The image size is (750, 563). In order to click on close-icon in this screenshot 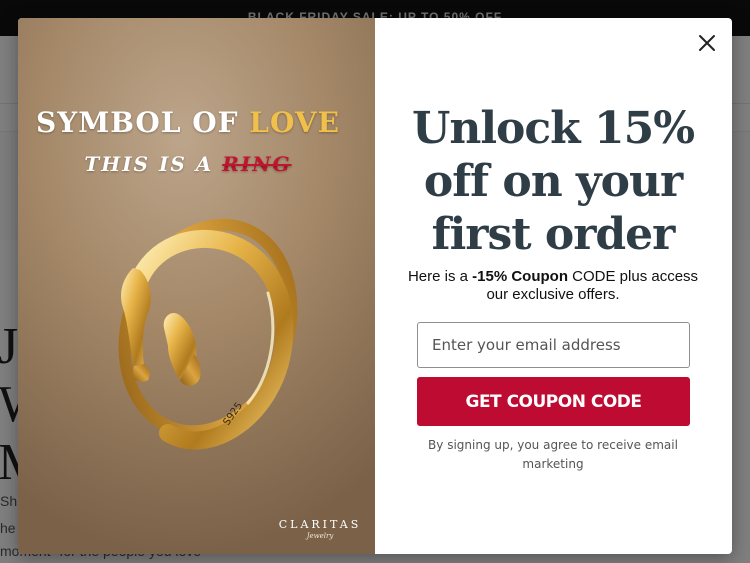, I will do `click(707, 43)`.